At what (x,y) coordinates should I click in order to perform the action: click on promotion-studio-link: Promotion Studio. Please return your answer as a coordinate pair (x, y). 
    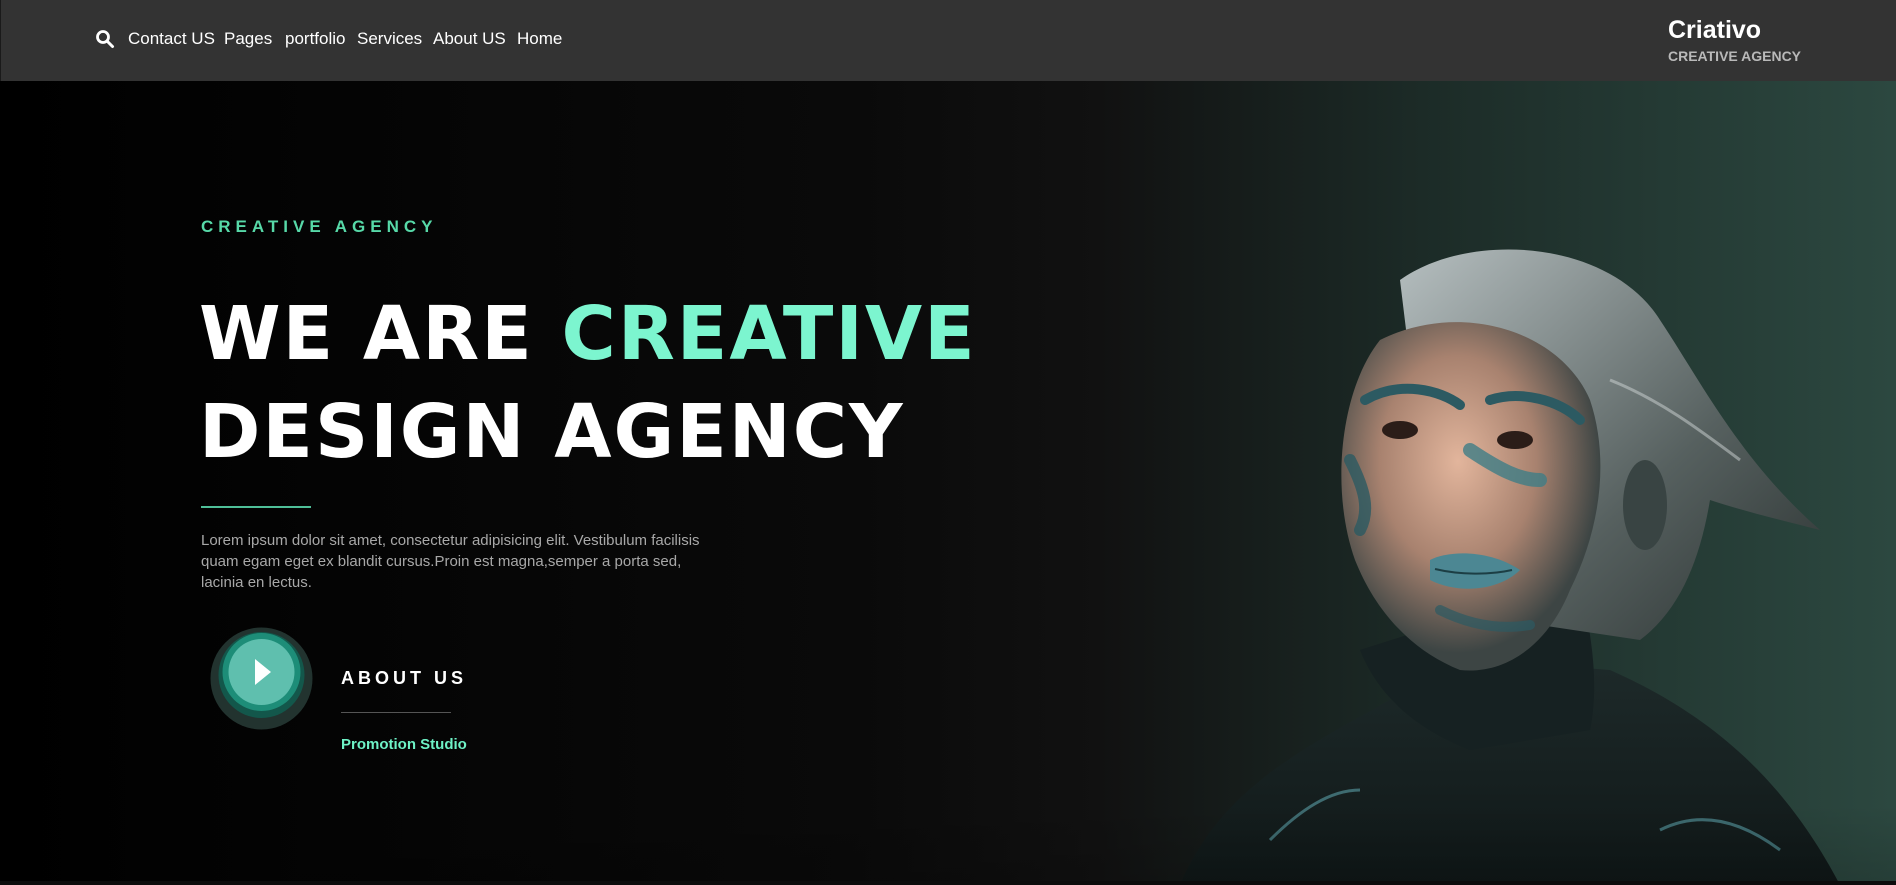
    Looking at the image, I should click on (404, 745).